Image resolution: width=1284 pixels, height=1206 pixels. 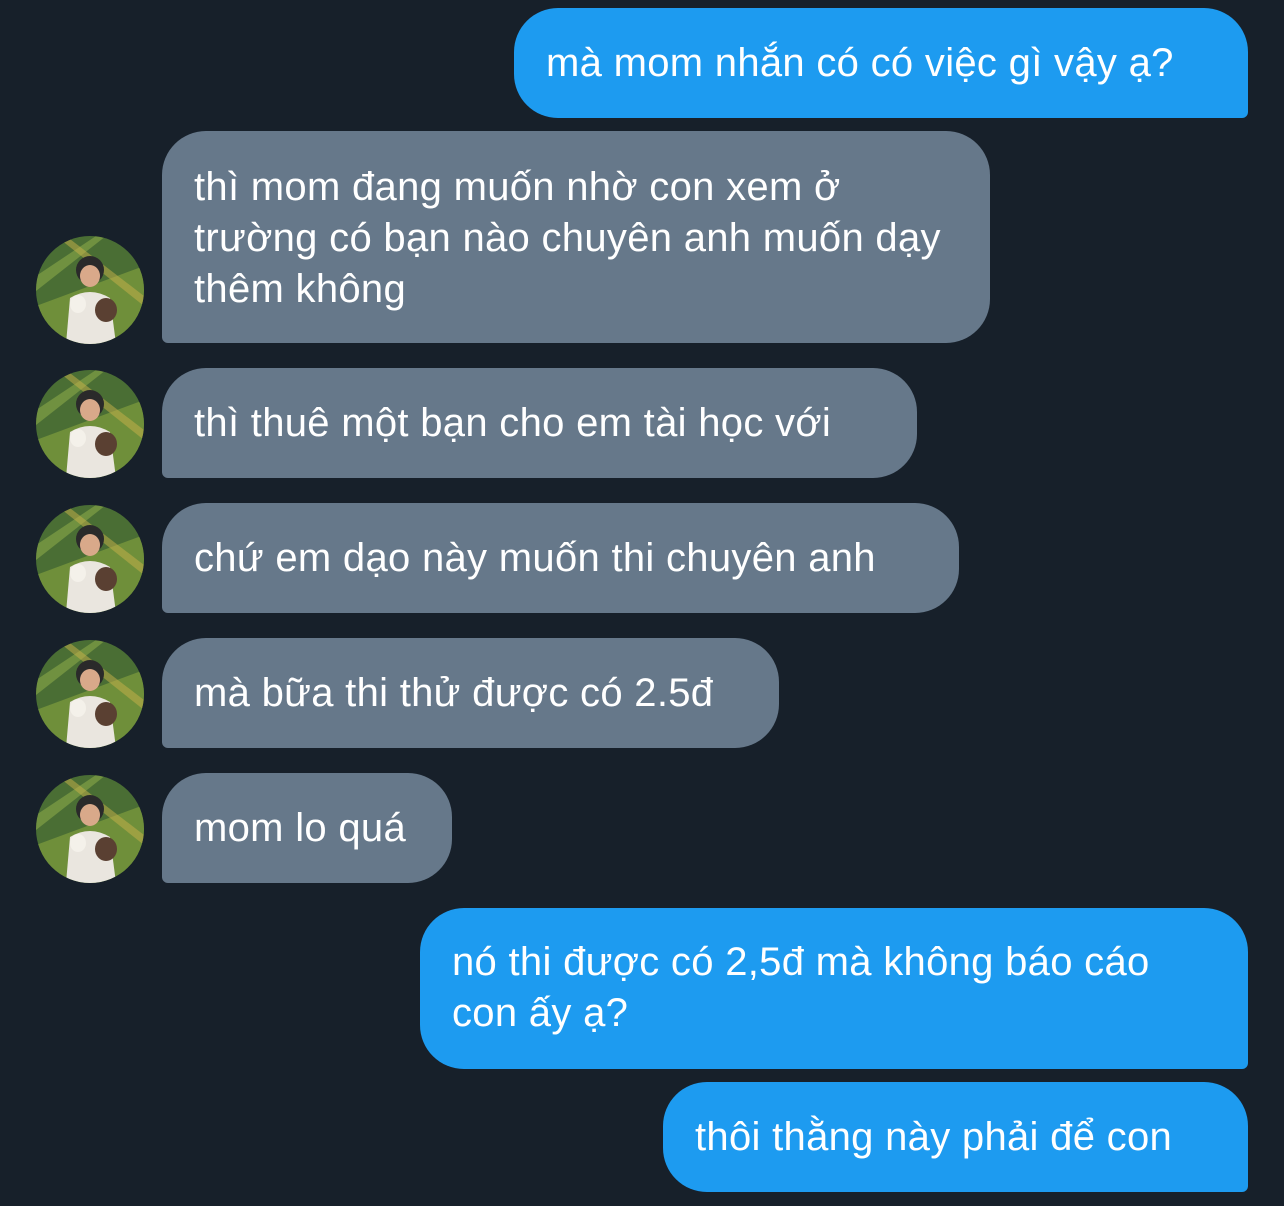 I want to click on message-bubble-incoming: mà bữa thi thử được có 2.5đ, so click(x=470, y=693).